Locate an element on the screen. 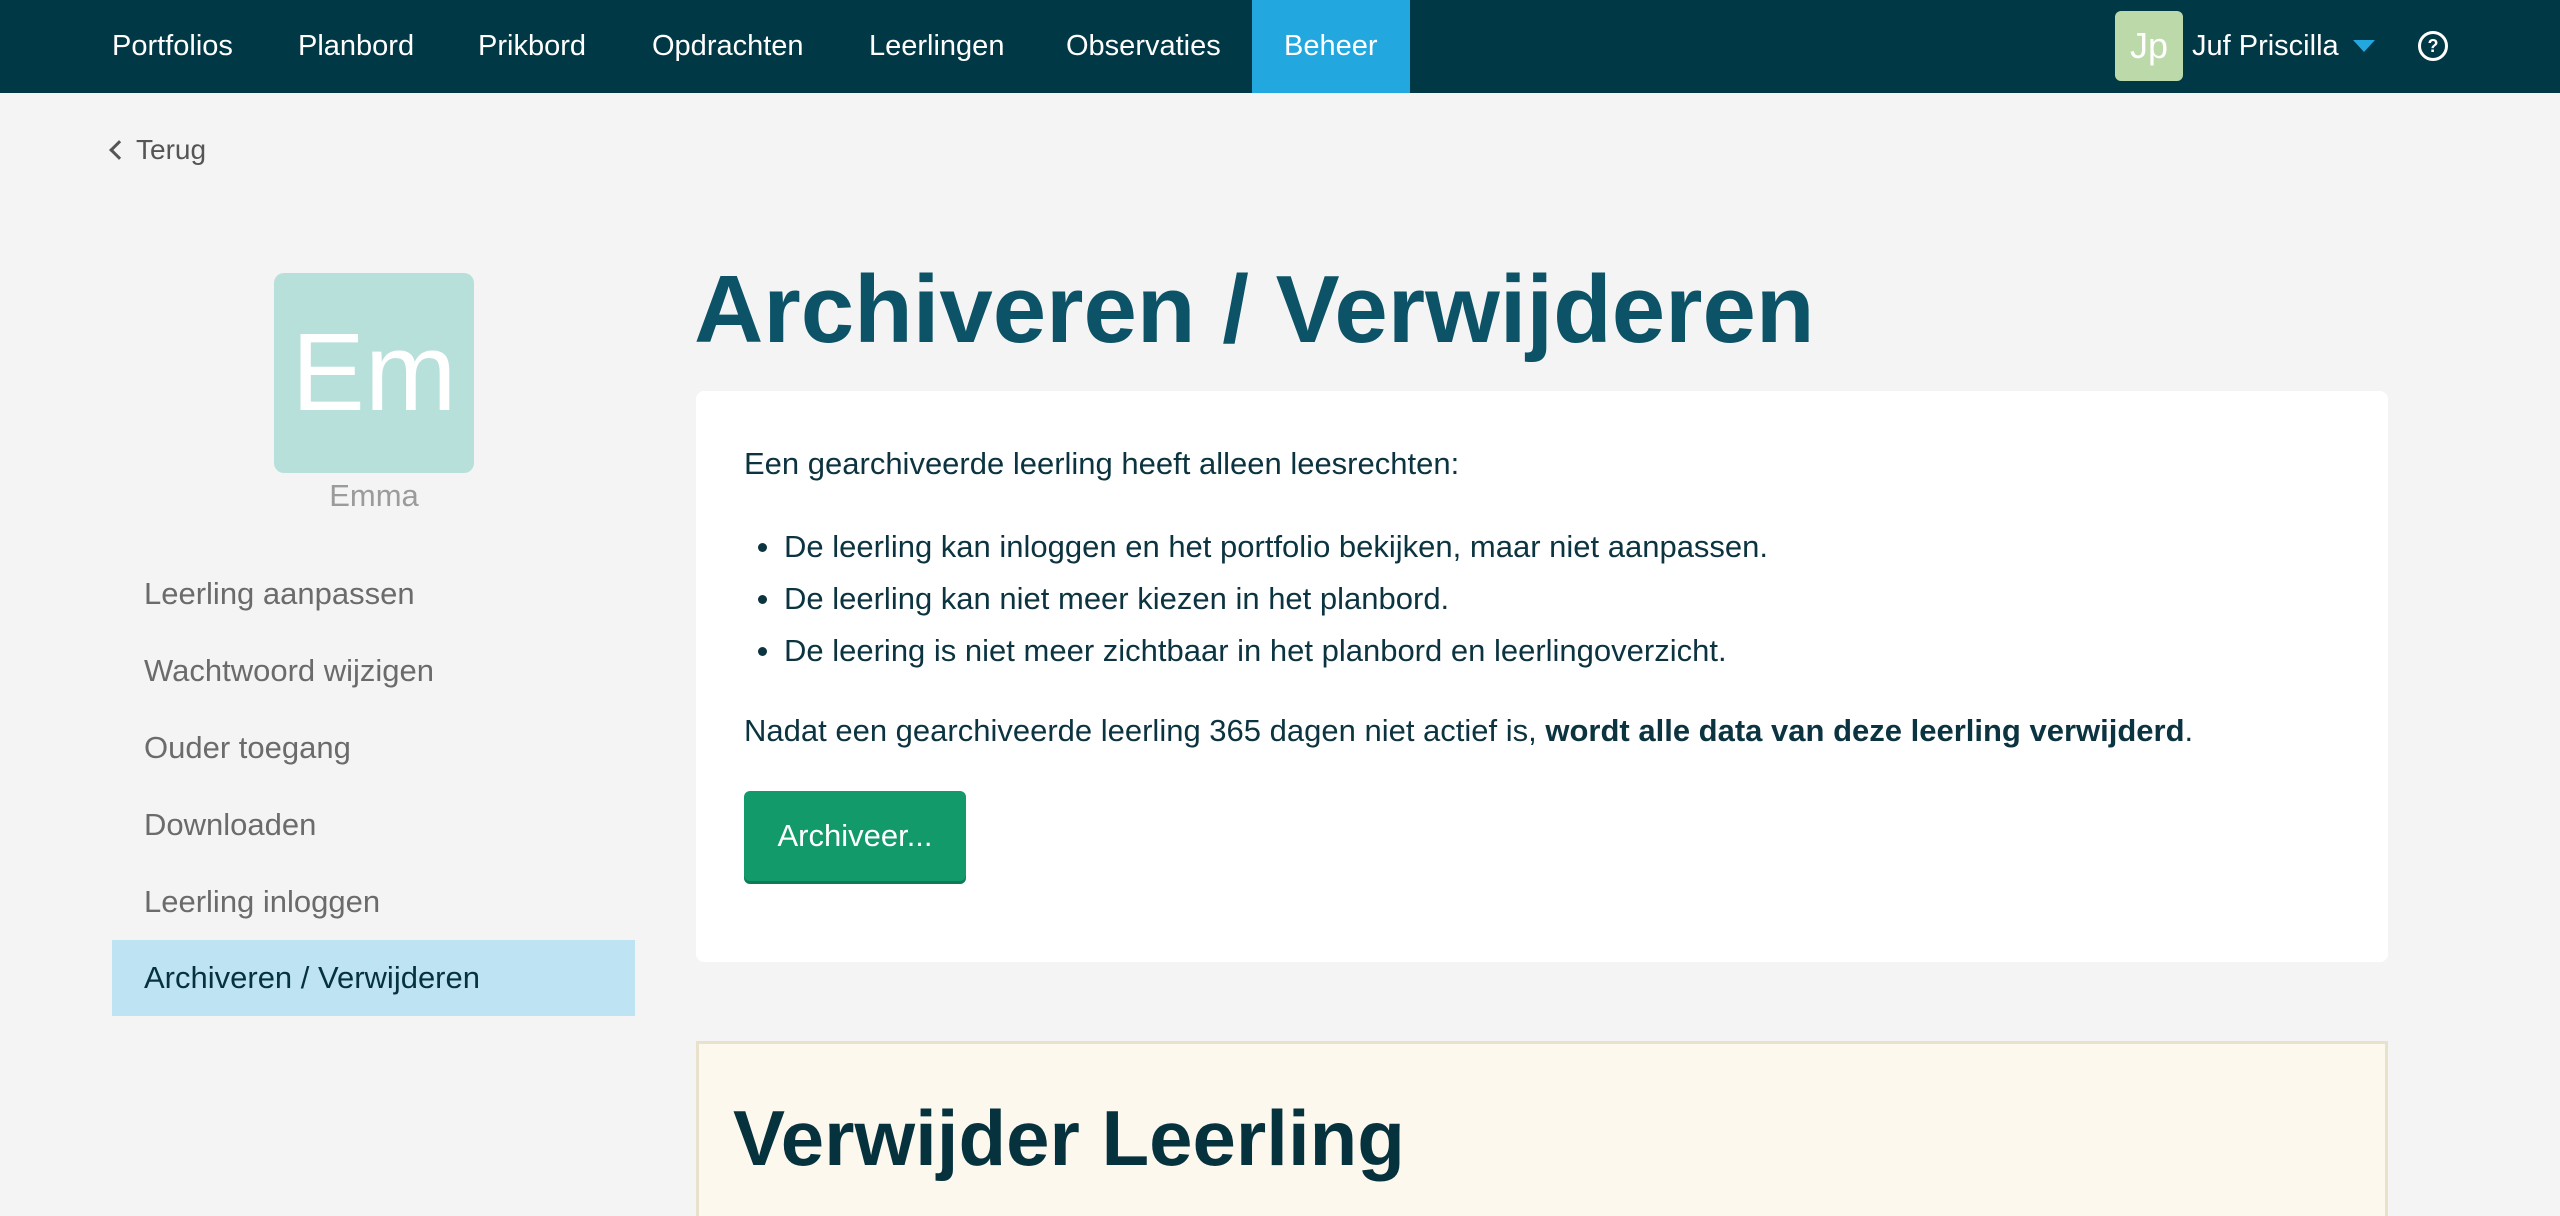 The height and width of the screenshot is (1216, 2560). sidebar-item-leerling-aanpassen: Leerling aanpassen is located at coordinates (373, 594).